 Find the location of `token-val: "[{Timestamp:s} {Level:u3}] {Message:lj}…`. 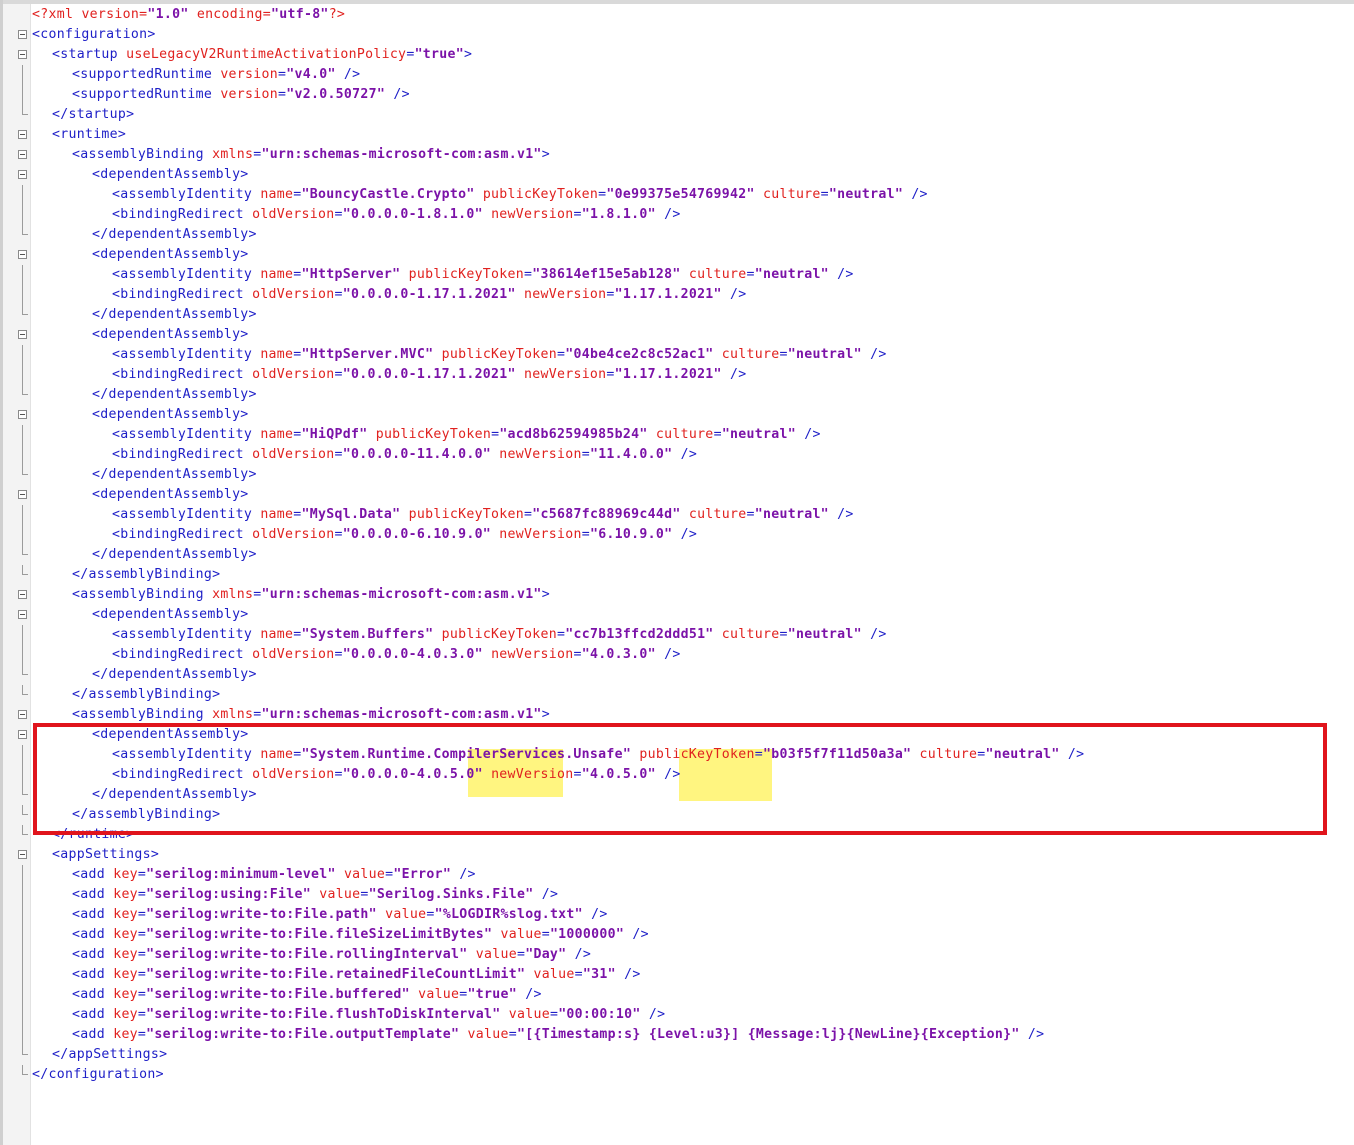

token-val: "[{Timestamp:s} {Level:u3}] {Message:lj}… is located at coordinates (768, 1034).